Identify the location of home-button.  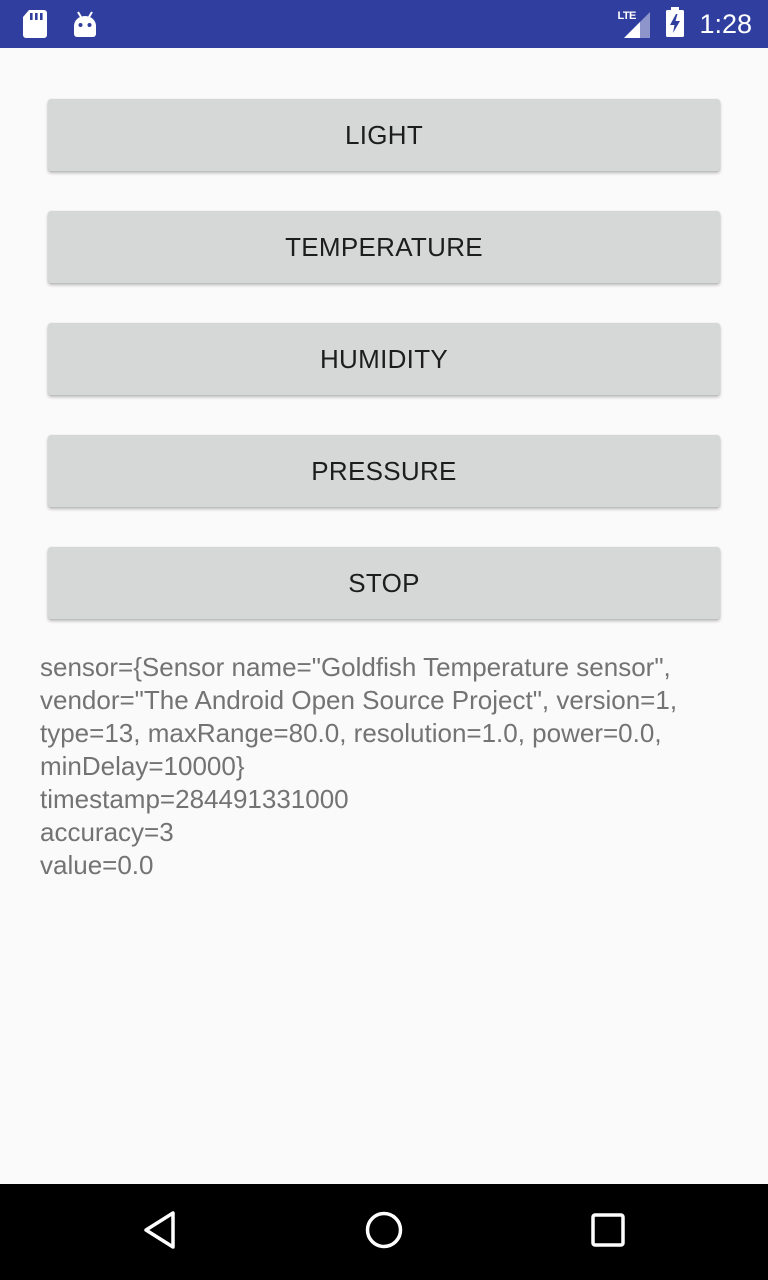
(384, 1232).